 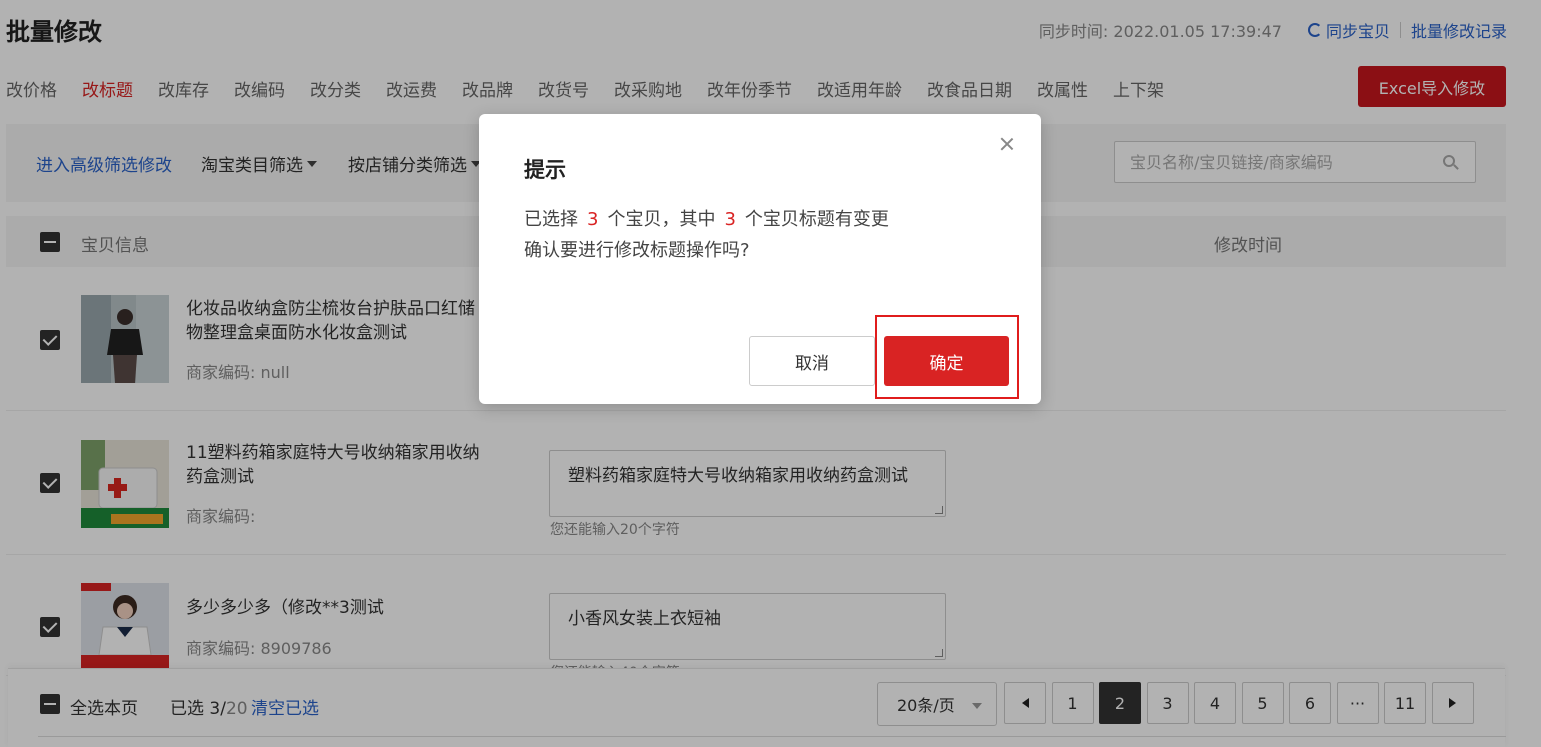 I want to click on msg-part: 个宝贝，其中, so click(x=661, y=219).